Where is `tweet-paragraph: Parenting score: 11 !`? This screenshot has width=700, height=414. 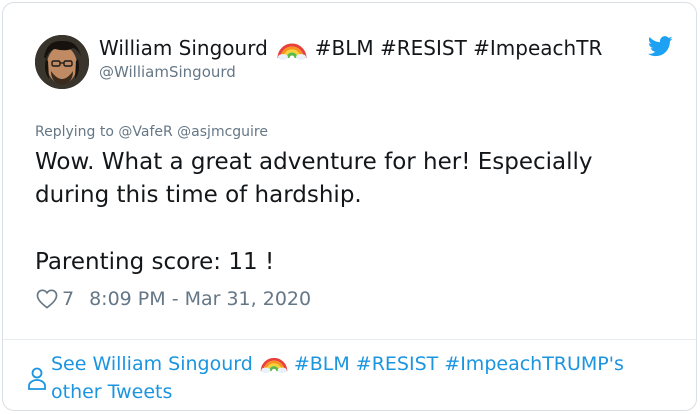
tweet-paragraph: Parenting score: 11 ! is located at coordinates (155, 262).